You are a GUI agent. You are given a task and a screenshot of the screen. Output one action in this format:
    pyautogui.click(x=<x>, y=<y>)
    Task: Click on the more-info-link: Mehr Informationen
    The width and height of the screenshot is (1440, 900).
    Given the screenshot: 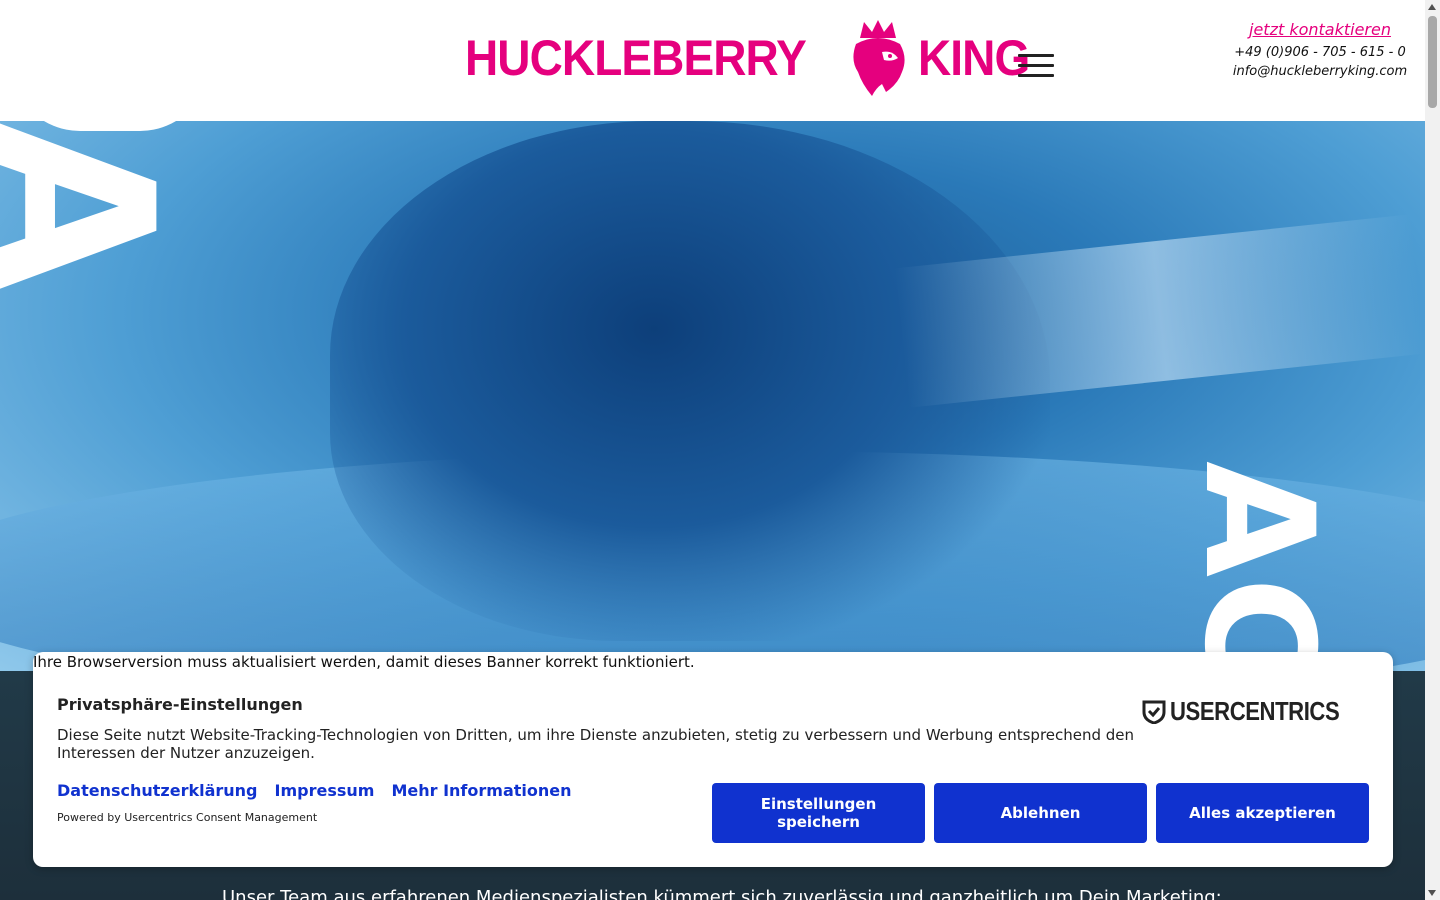 What is the action you would take?
    pyautogui.click(x=481, y=790)
    